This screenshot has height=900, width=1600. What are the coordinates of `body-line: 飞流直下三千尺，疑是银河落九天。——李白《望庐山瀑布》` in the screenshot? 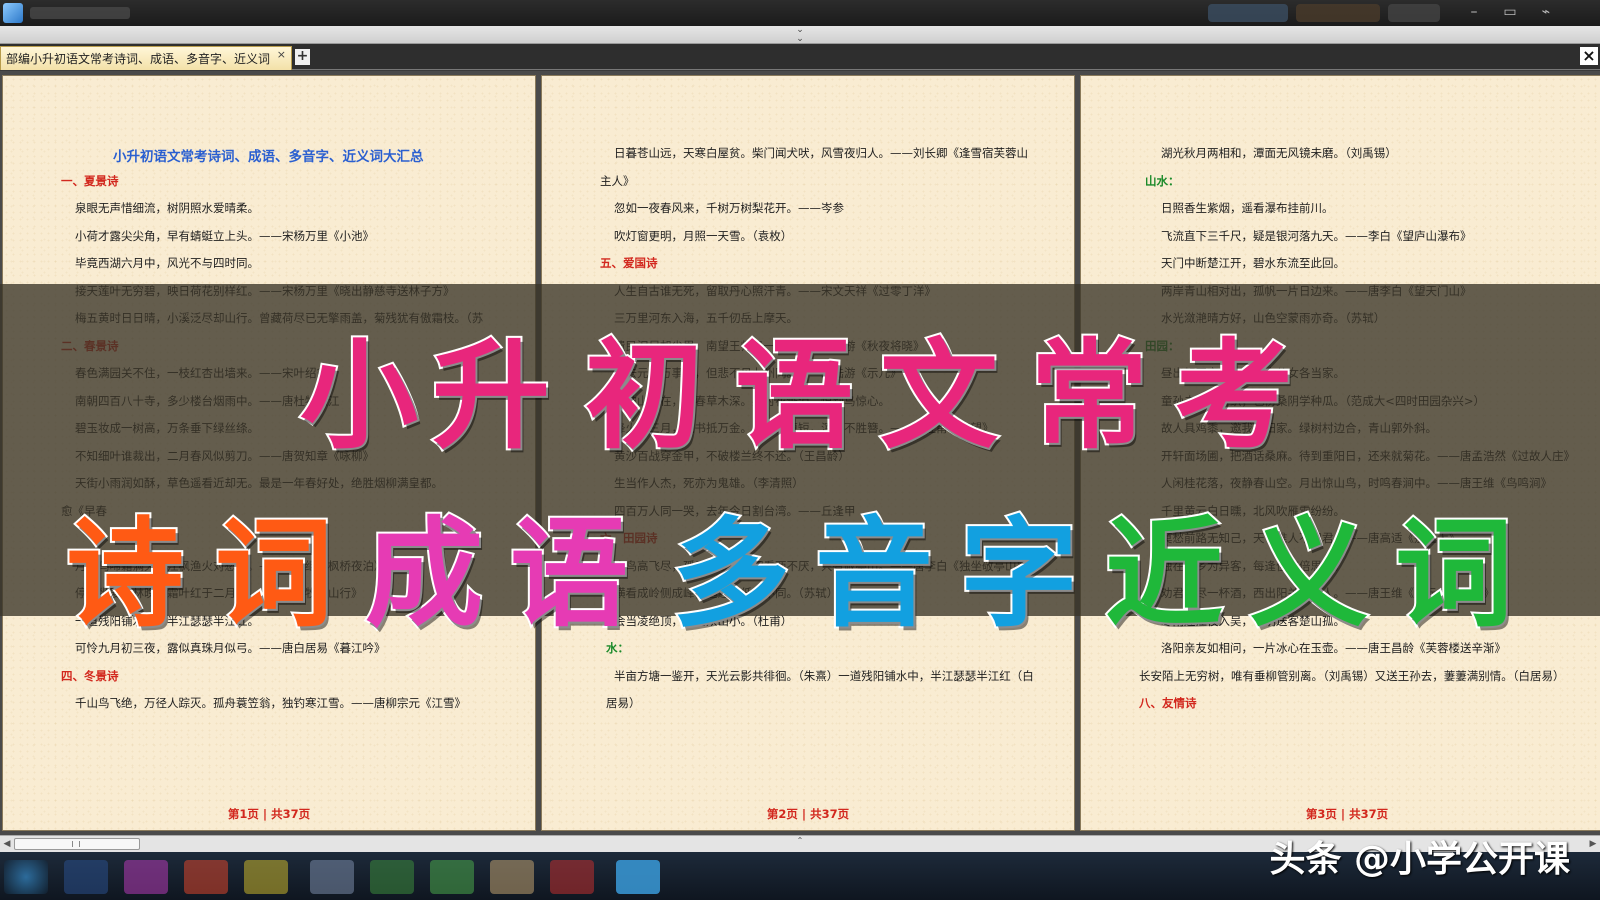 It's located at (1316, 235).